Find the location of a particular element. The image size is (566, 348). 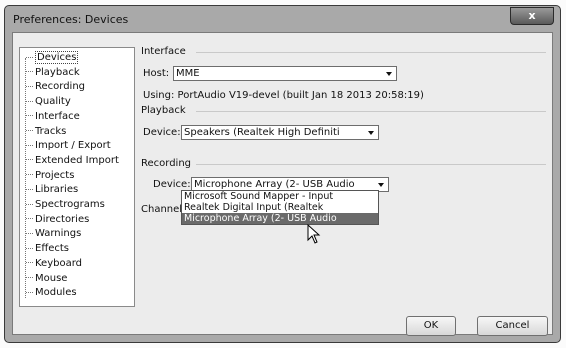

sidebar-item-label: Extended Import is located at coordinates (77, 160).